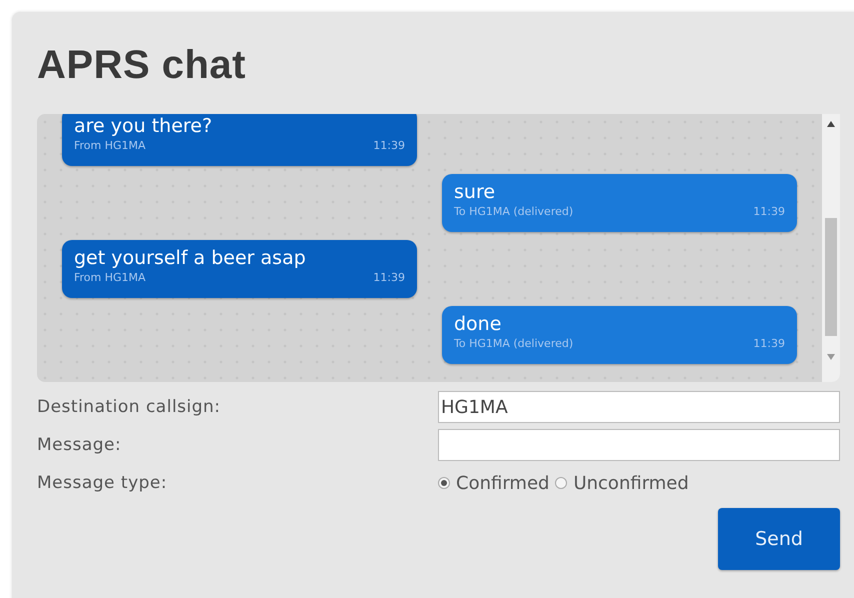 This screenshot has width=854, height=598. I want to click on page-title: APRS chat, so click(142, 65).